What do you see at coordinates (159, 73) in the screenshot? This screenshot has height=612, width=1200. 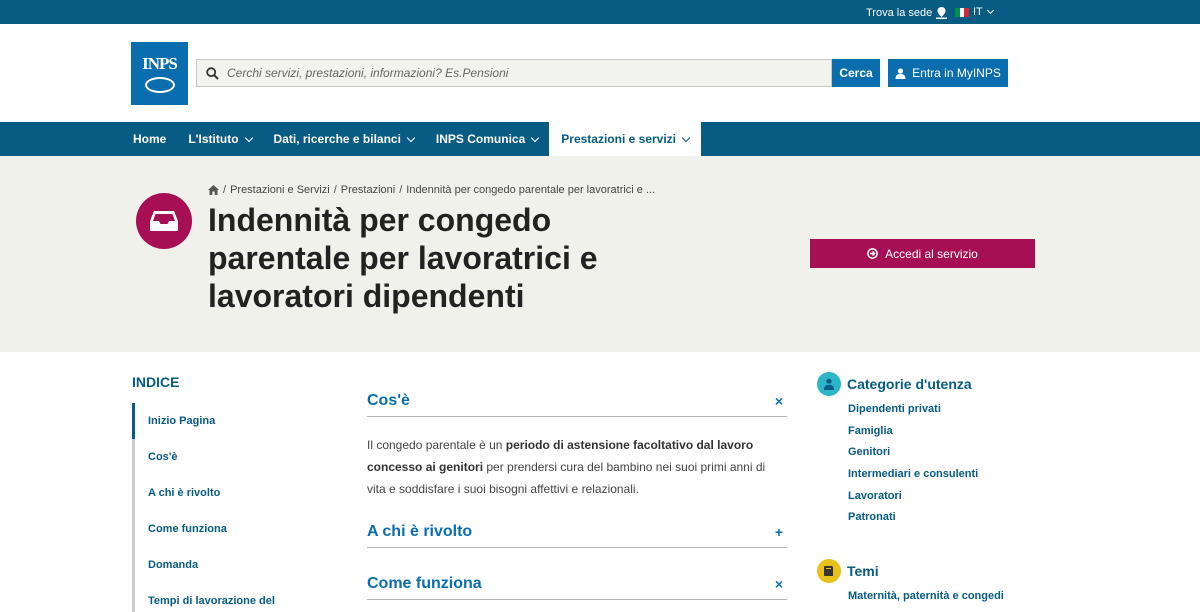 I see `inps-logo: INPS` at bounding box center [159, 73].